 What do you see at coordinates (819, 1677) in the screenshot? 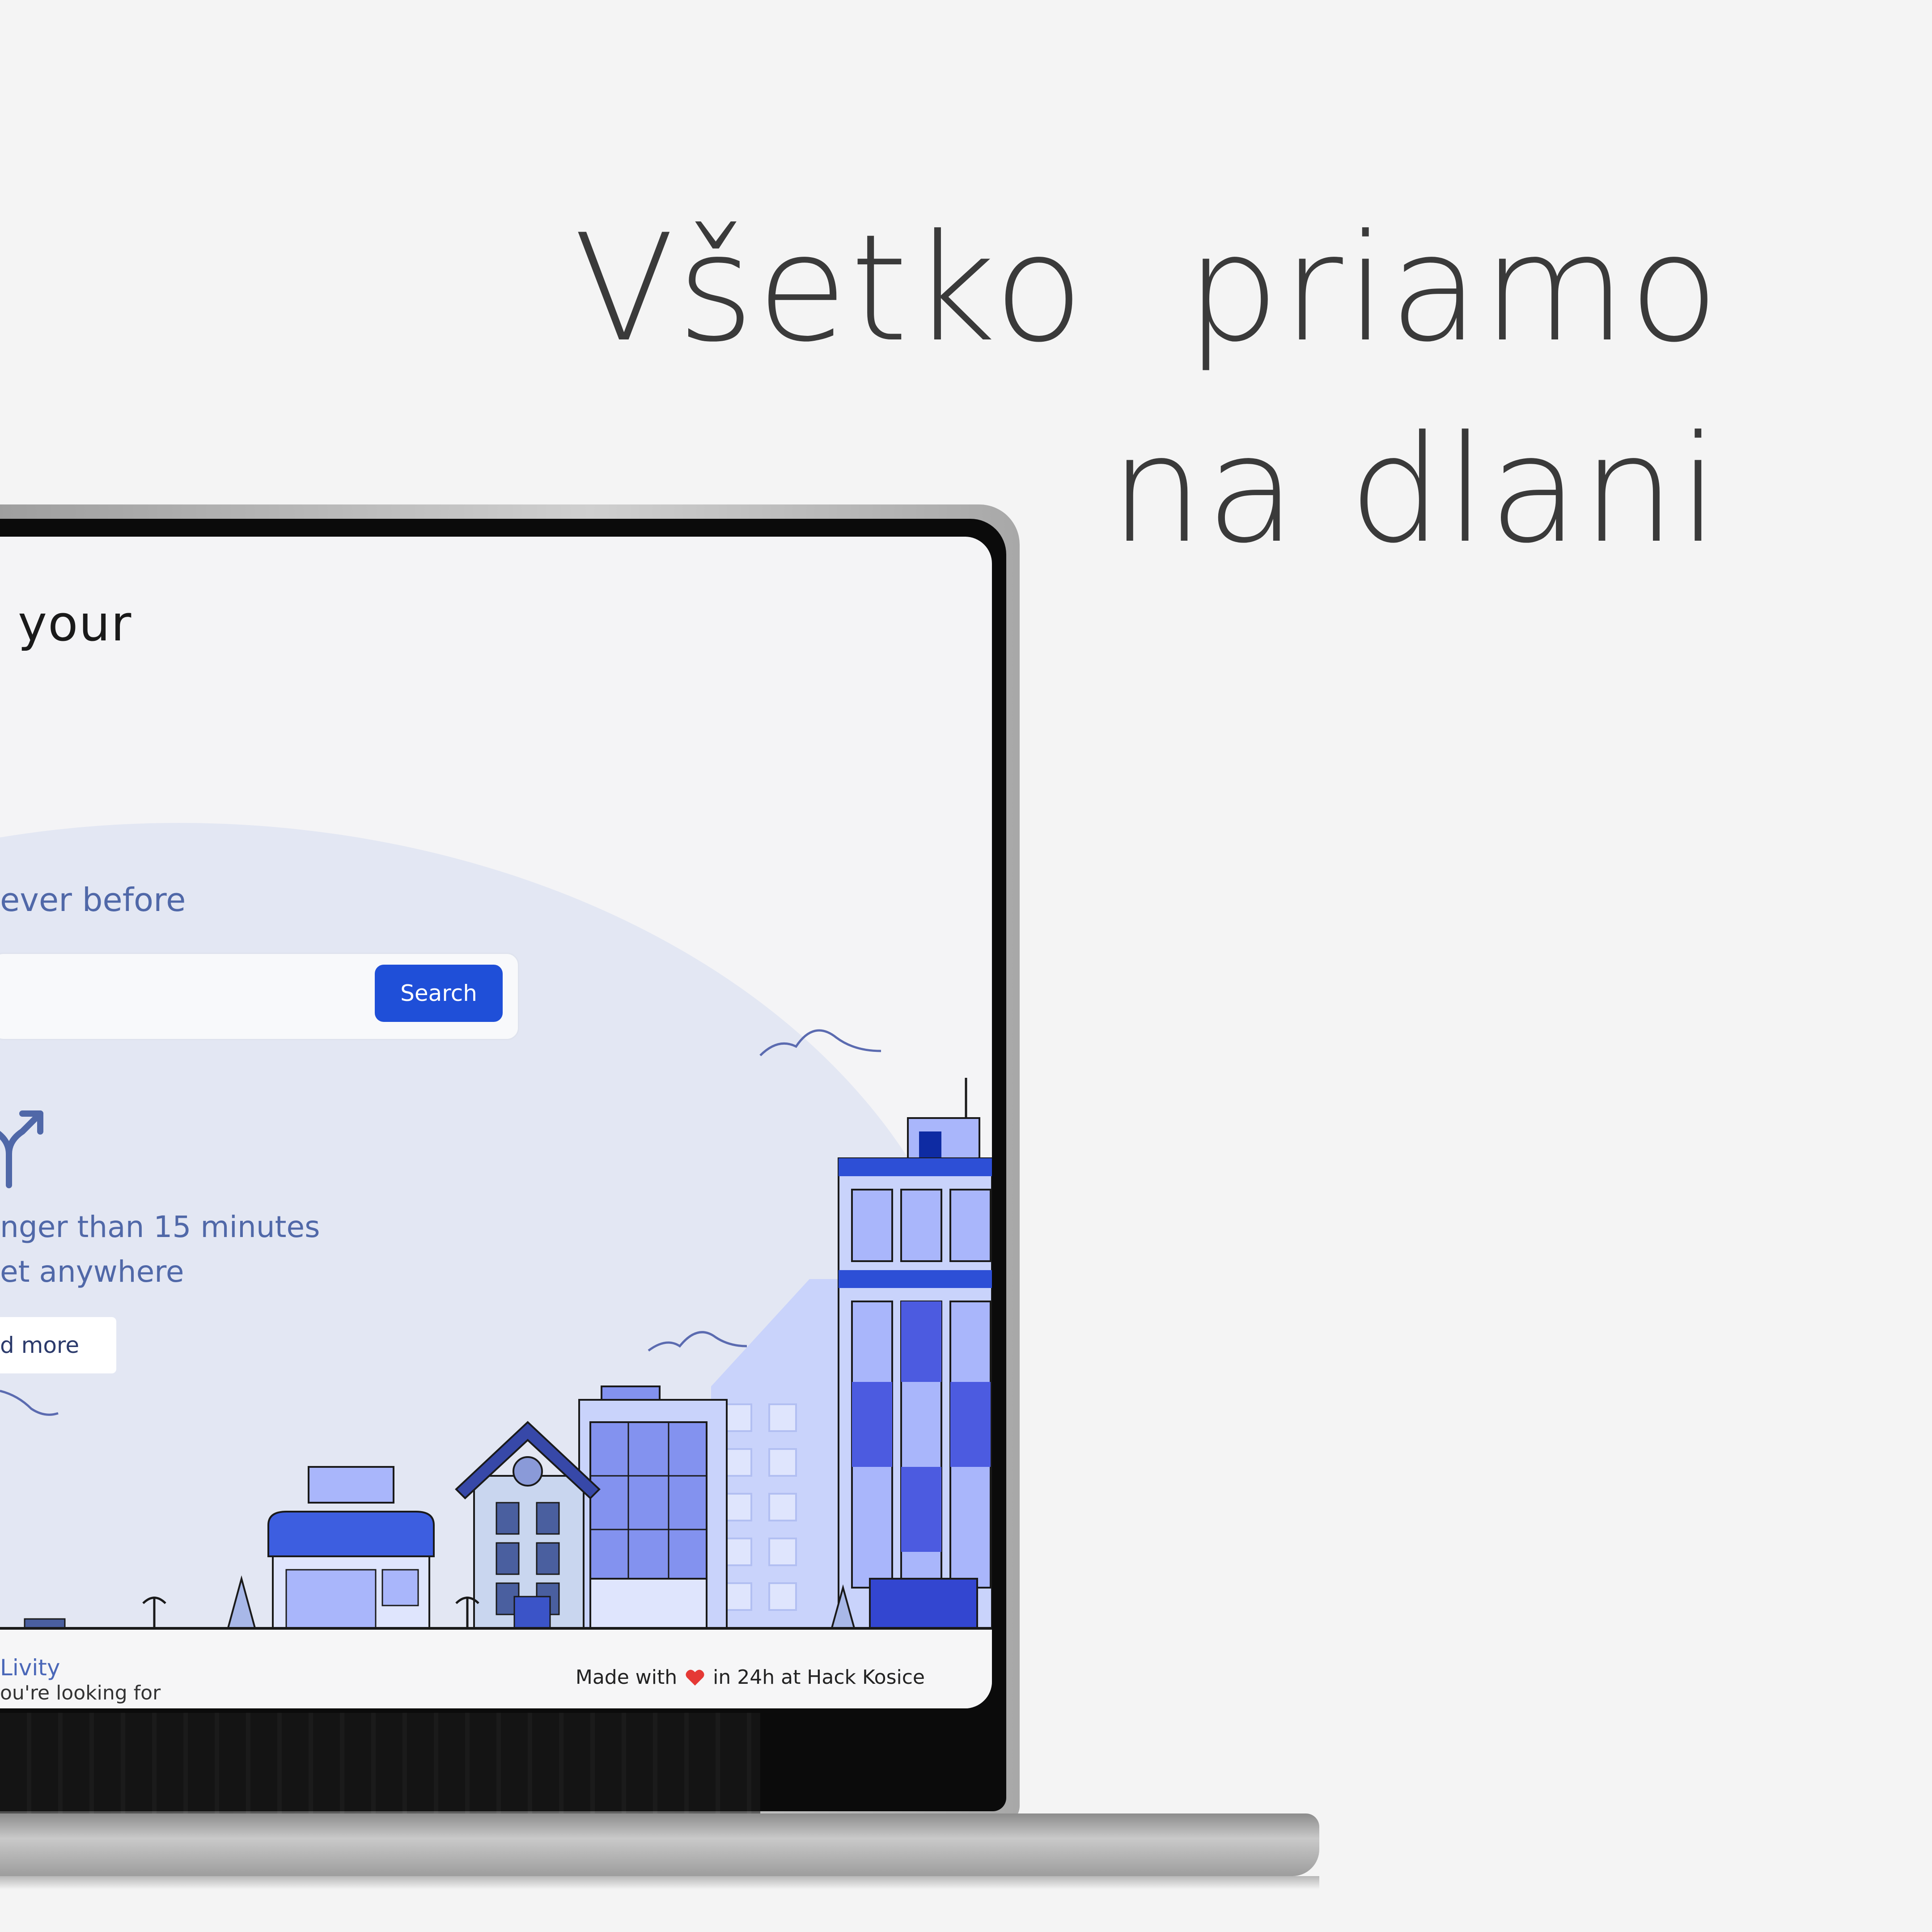
I see `credit-suffix: in 24h at Hack Kosice` at bounding box center [819, 1677].